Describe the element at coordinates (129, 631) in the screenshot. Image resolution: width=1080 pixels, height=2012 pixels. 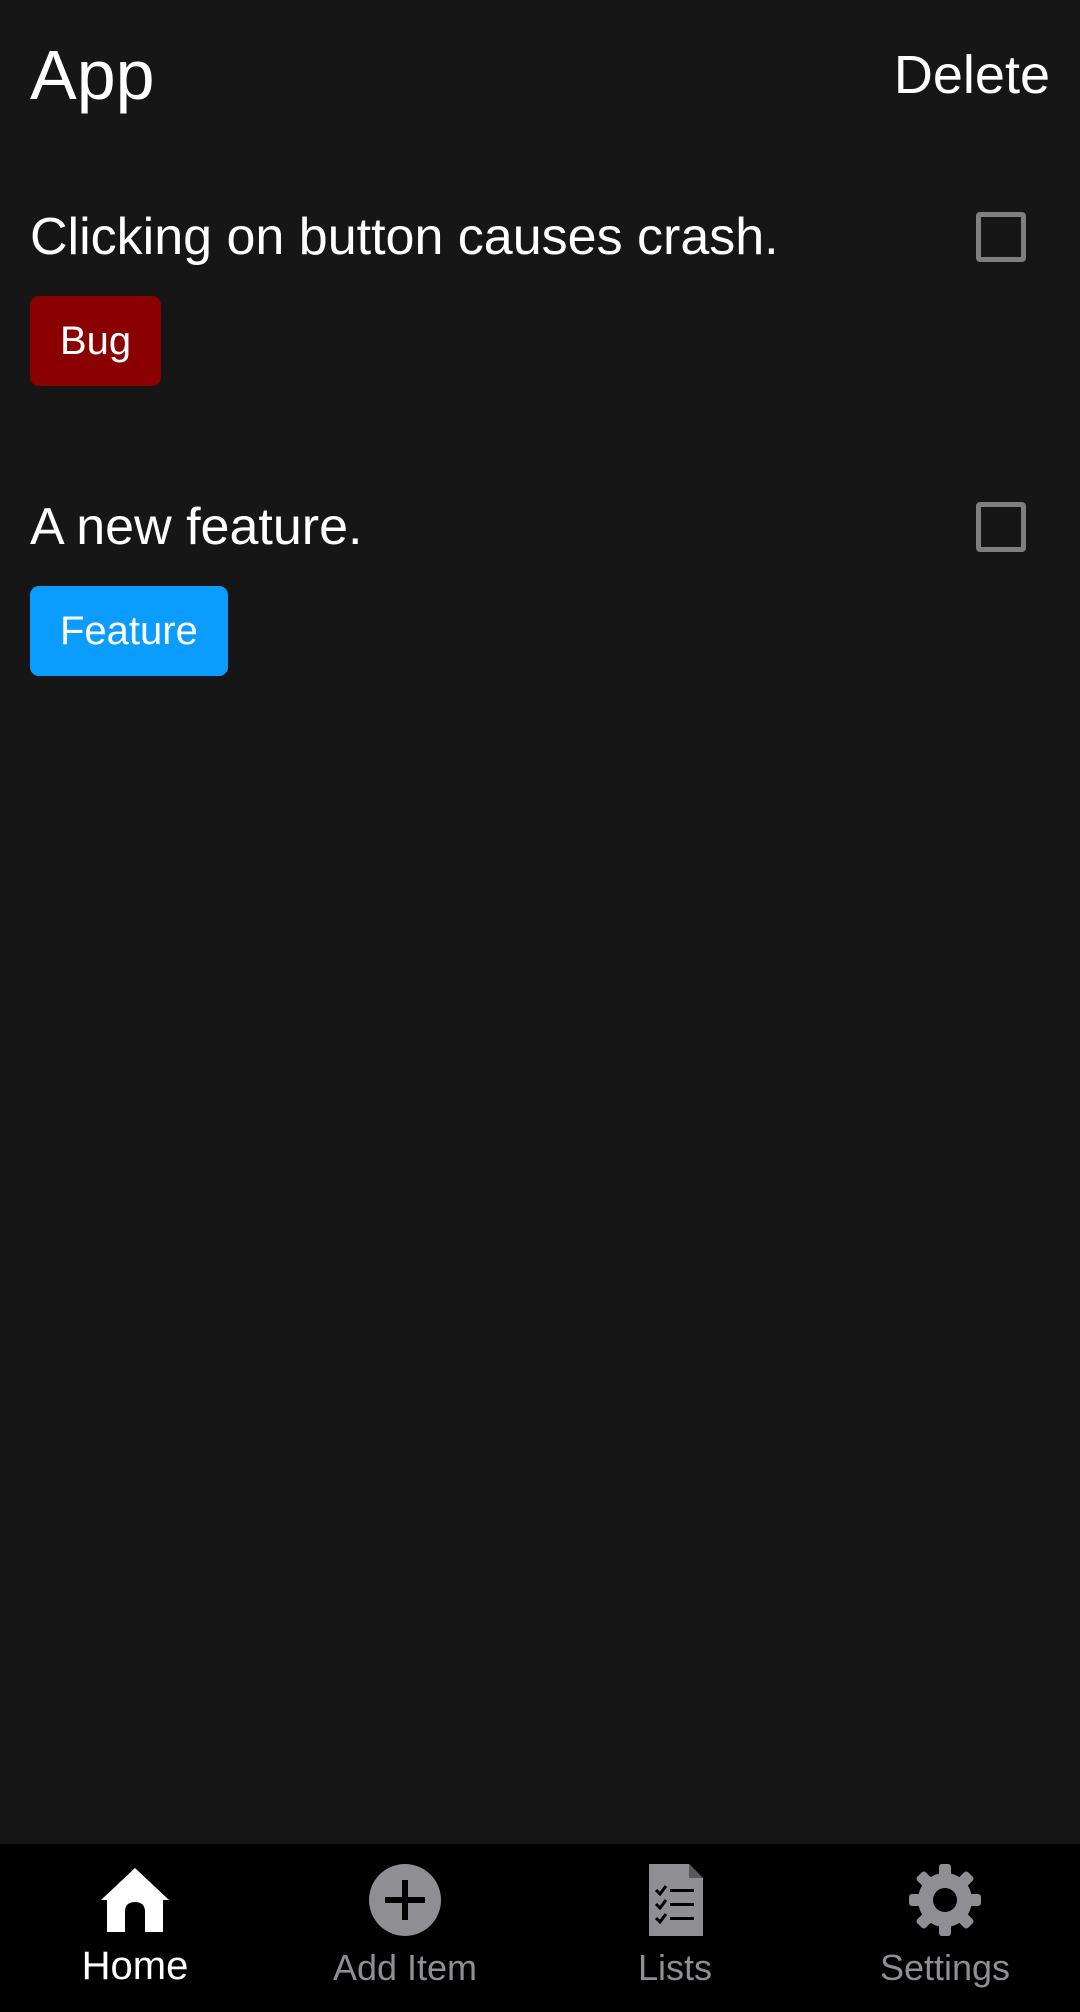
I see `tag-feature: Feature` at that location.